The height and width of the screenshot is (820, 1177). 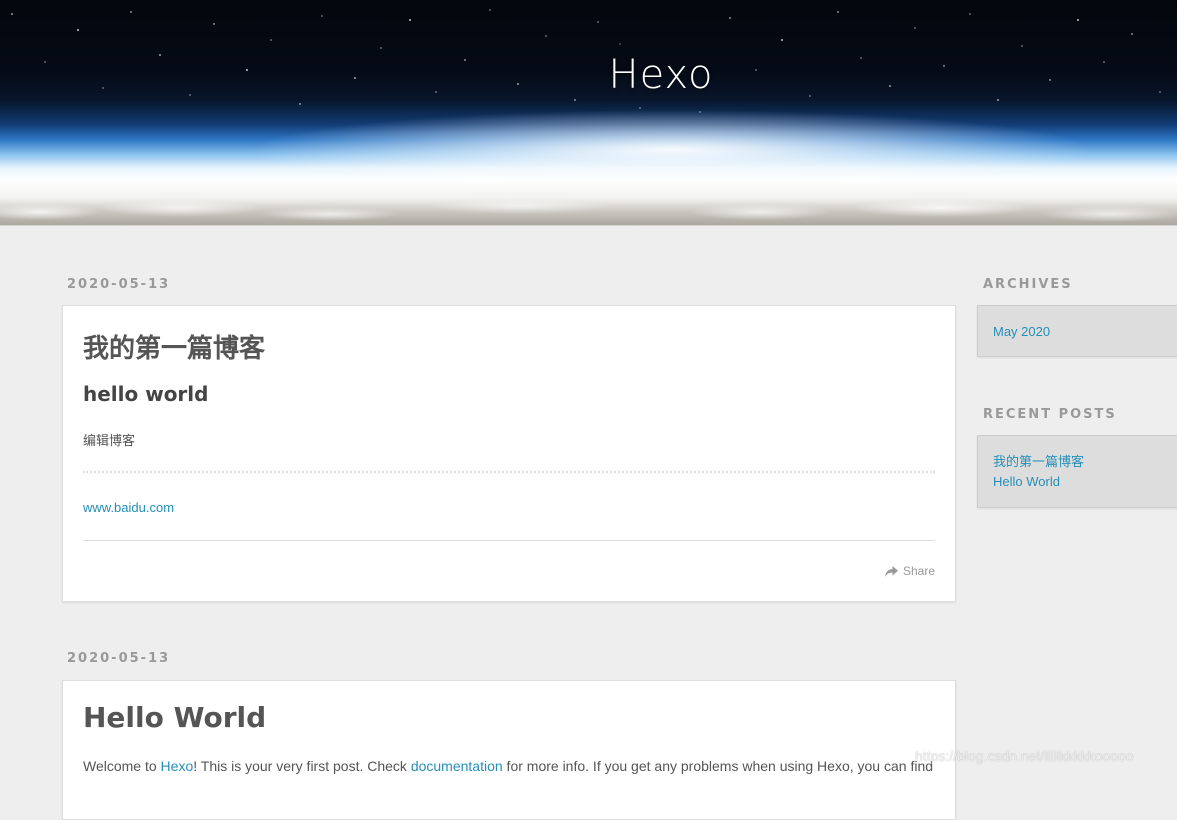 I want to click on intro-text: Welcome to, so click(x=122, y=766).